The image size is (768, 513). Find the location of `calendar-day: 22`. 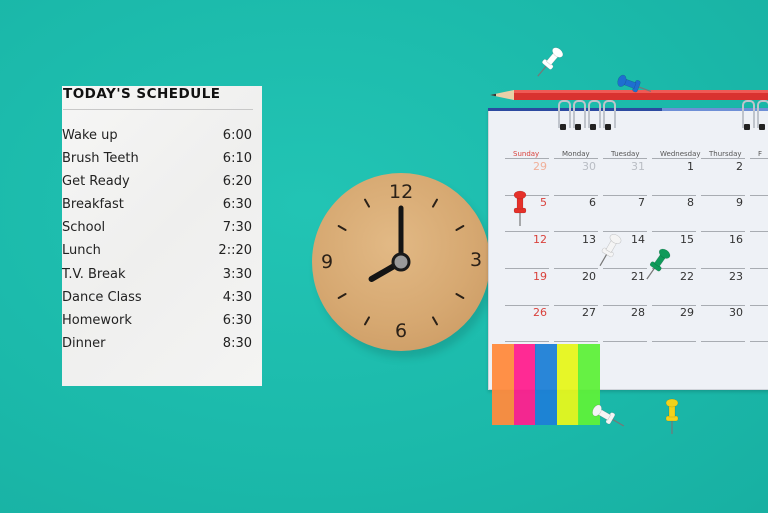

calendar-day: 22 is located at coordinates (687, 276).